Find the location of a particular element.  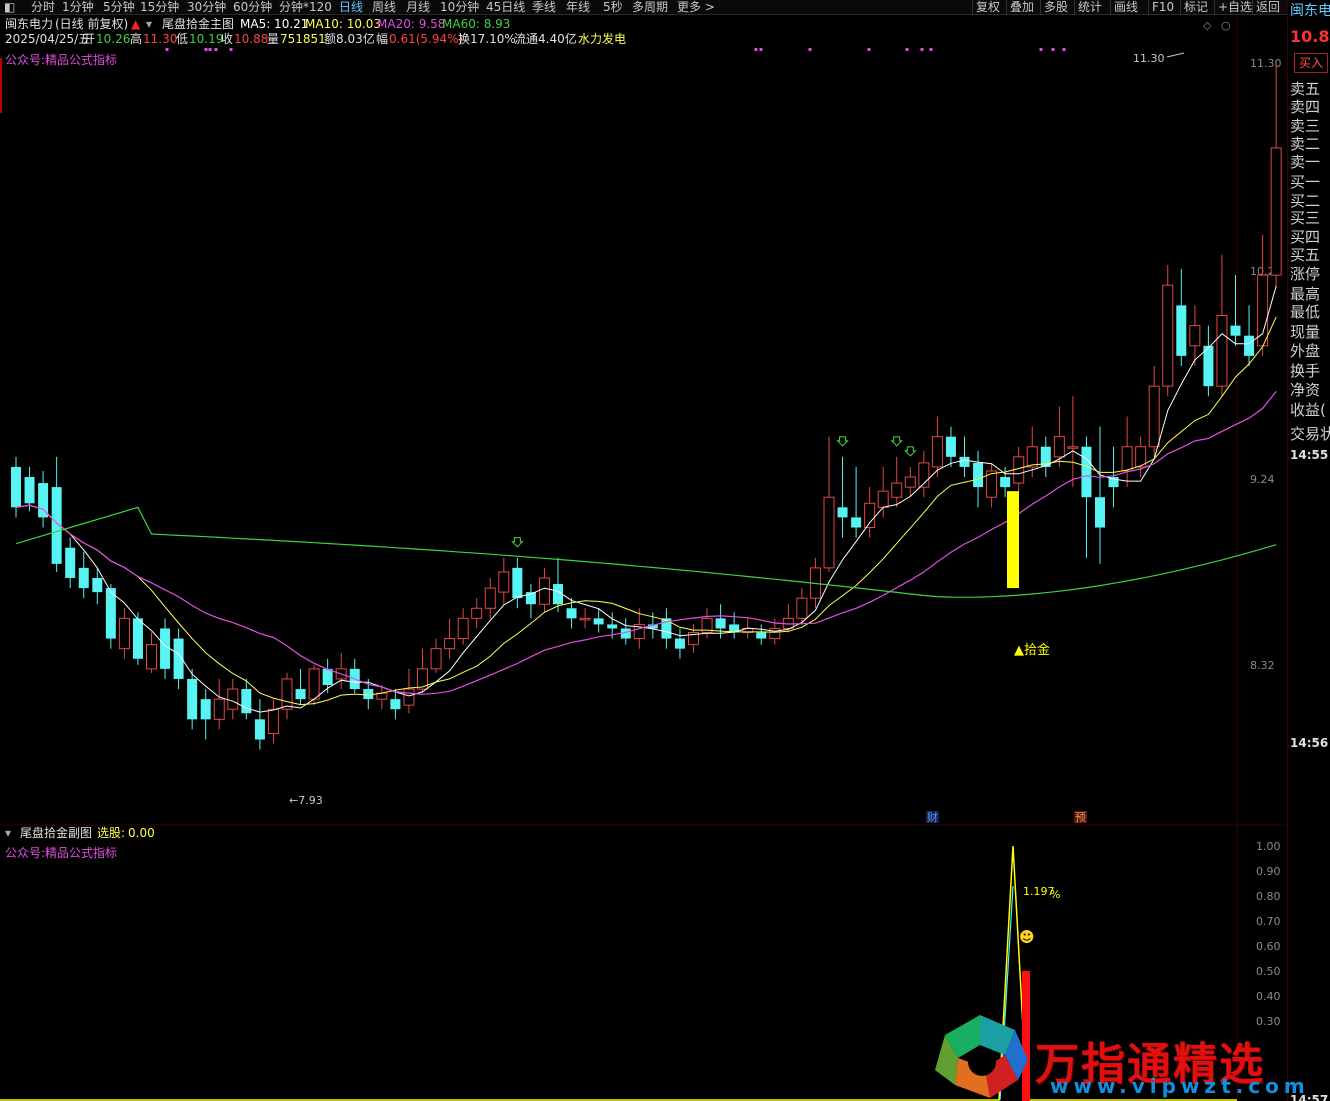

watermark-url: www.vipwzt.com is located at coordinates (1180, 1086).